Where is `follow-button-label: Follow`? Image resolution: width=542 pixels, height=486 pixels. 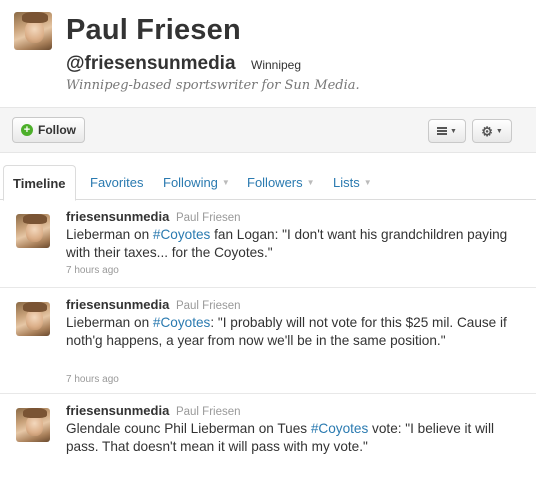 follow-button-label: Follow is located at coordinates (57, 130).